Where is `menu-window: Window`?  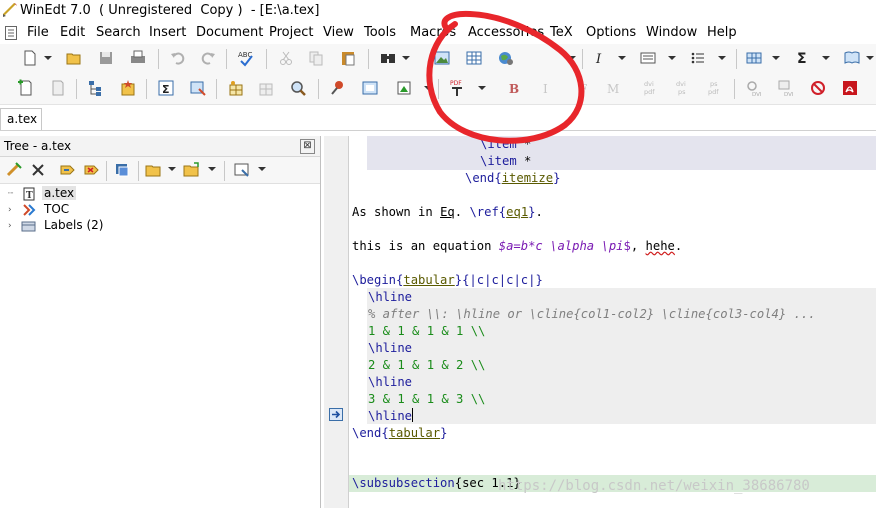 menu-window: Window is located at coordinates (671, 32).